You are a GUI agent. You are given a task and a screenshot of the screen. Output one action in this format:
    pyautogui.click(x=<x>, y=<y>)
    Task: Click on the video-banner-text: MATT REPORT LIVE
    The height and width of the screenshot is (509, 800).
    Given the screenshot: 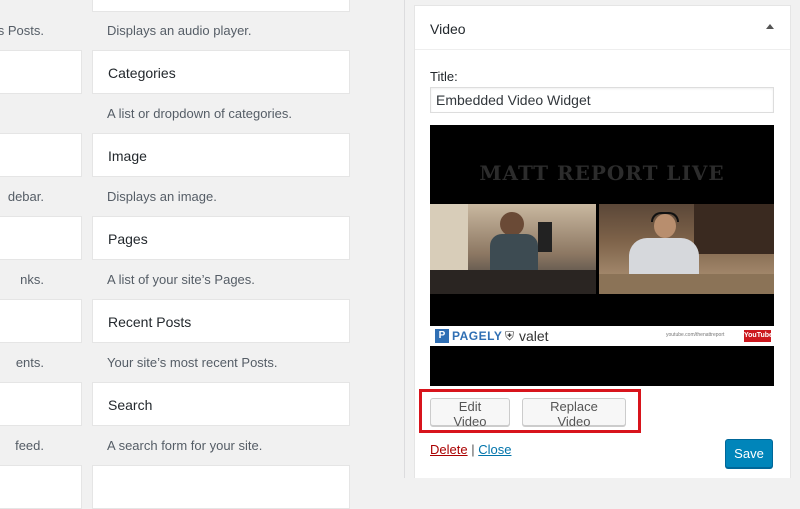 What is the action you would take?
    pyautogui.click(x=602, y=173)
    